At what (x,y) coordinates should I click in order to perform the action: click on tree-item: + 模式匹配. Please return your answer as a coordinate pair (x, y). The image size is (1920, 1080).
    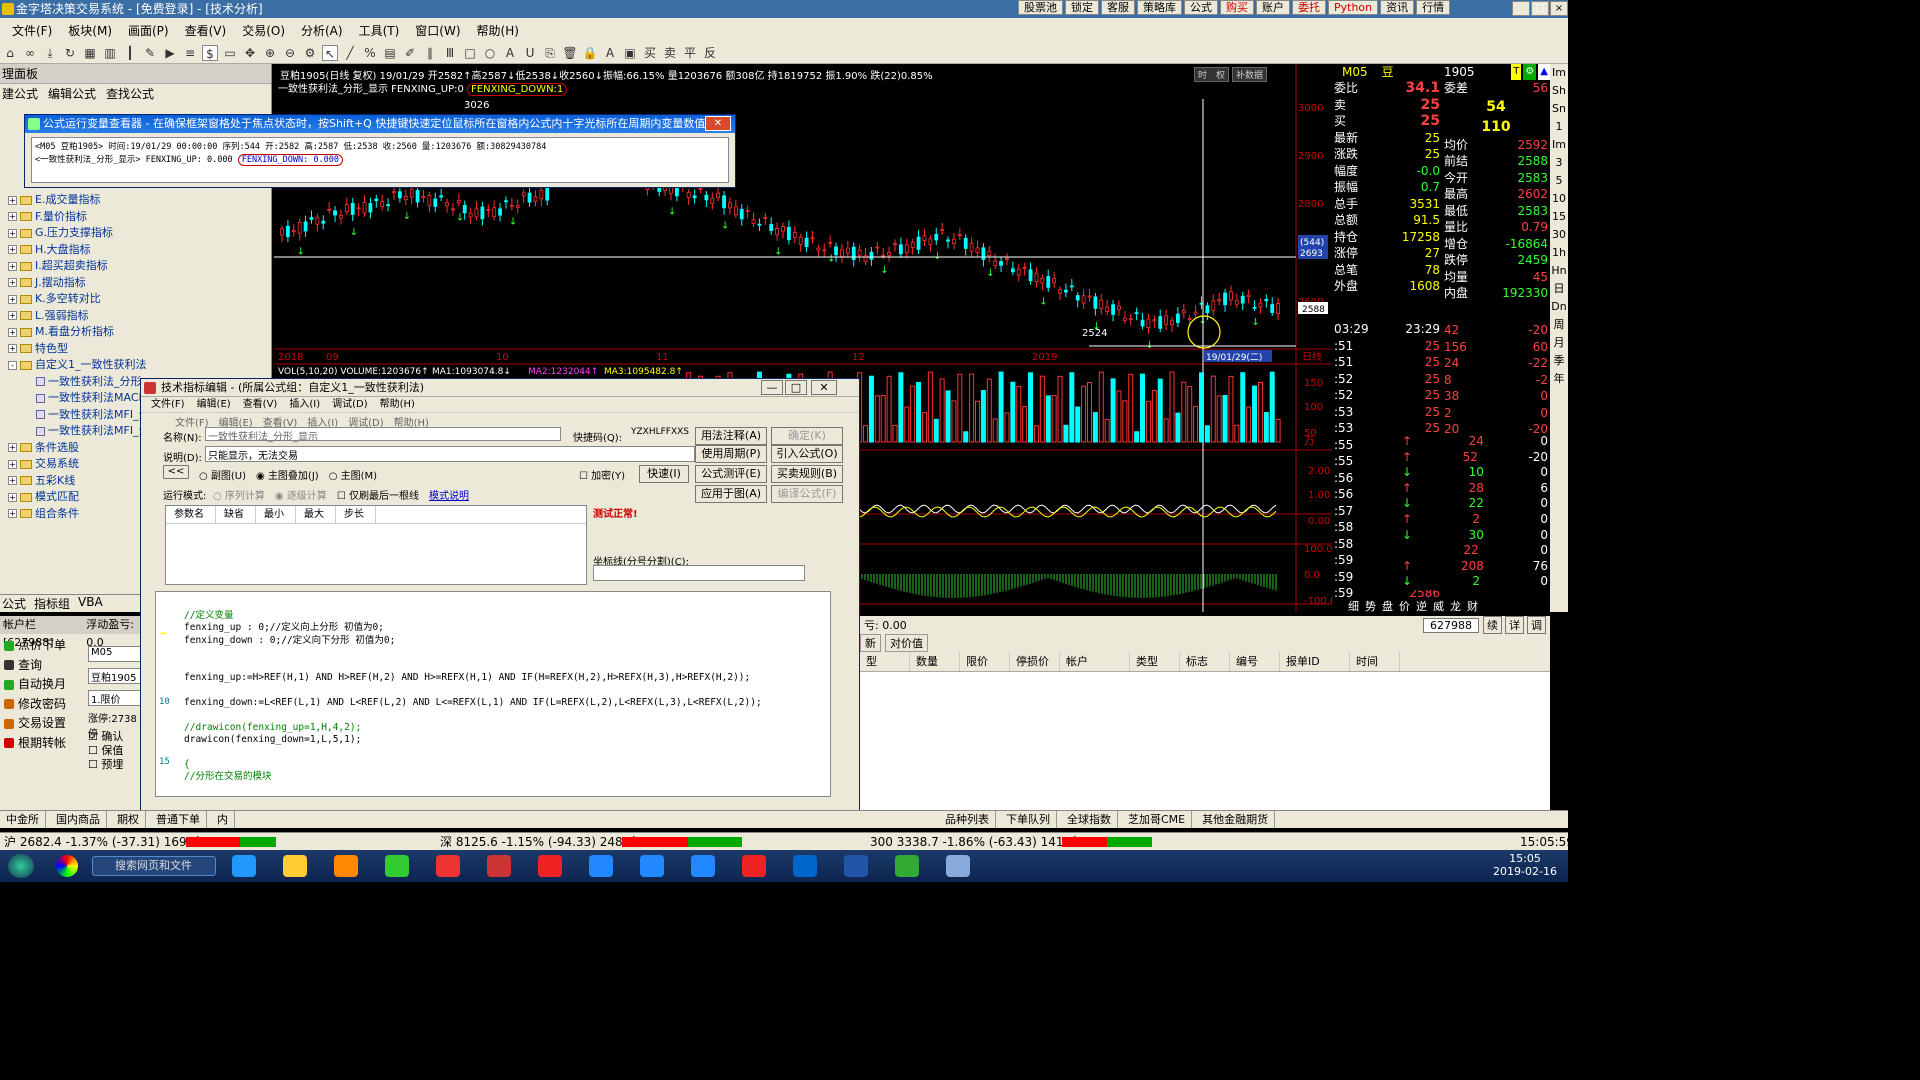
    Looking at the image, I should click on (79, 497).